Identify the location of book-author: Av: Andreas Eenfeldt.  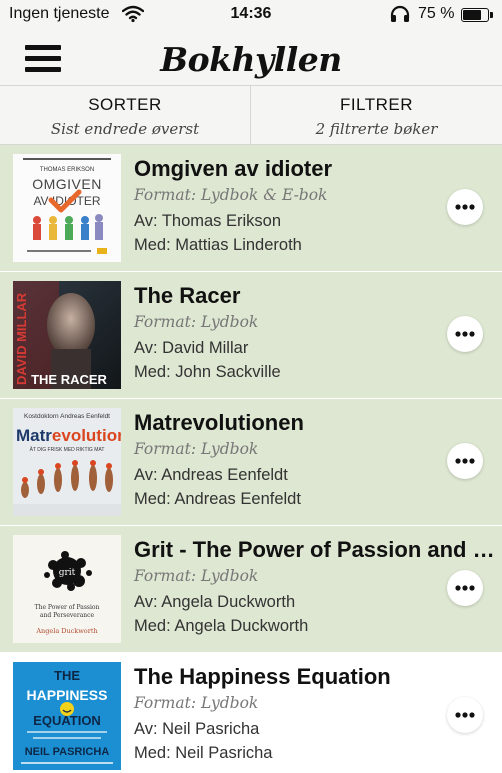
(211, 475).